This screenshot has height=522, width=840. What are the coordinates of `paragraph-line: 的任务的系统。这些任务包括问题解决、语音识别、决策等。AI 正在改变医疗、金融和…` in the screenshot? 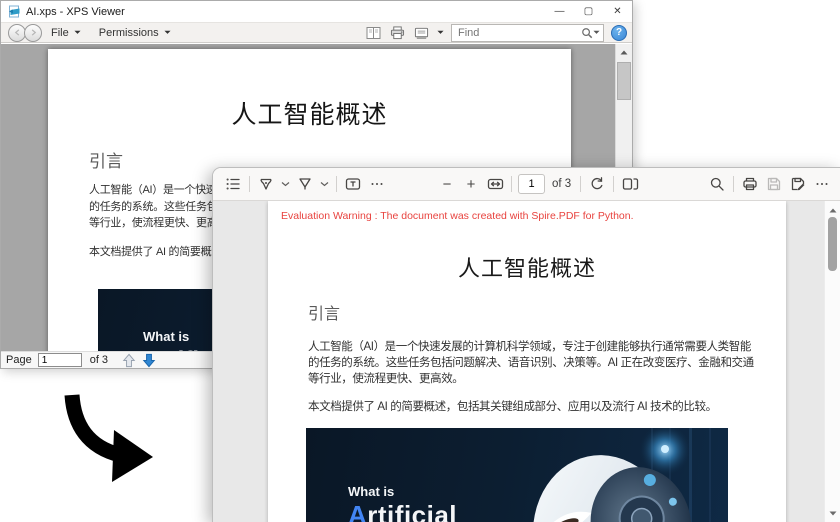 It's located at (531, 363).